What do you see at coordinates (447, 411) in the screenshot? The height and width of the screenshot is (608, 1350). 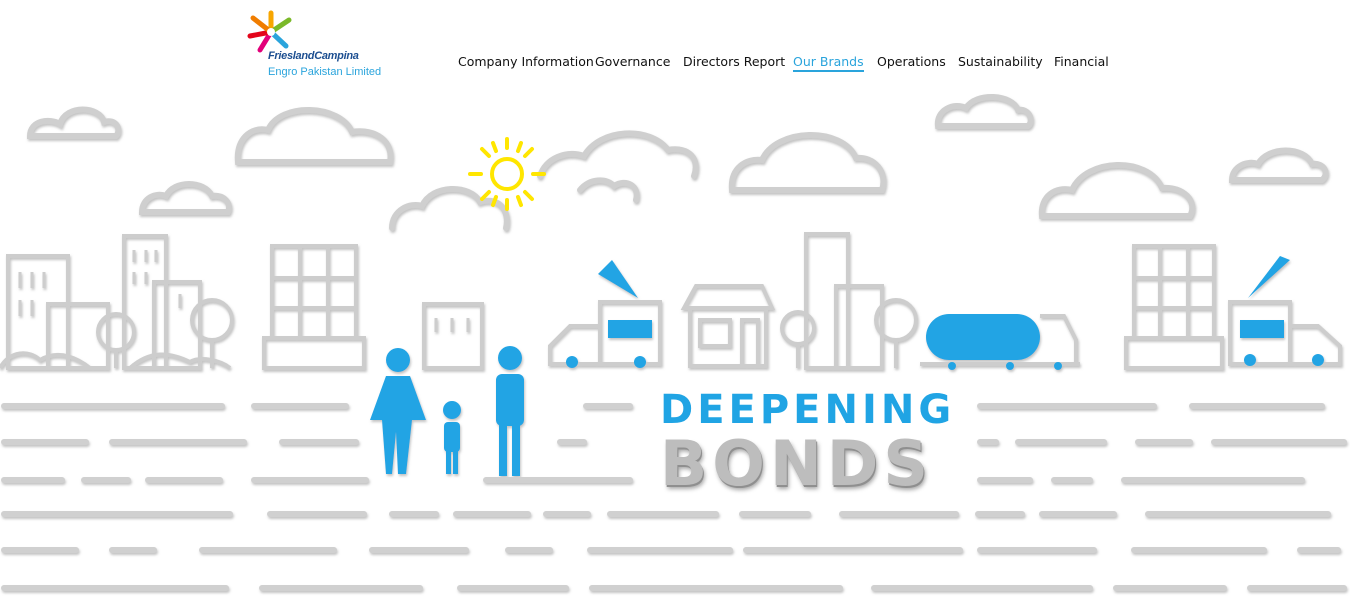 I see `family-icon` at bounding box center [447, 411].